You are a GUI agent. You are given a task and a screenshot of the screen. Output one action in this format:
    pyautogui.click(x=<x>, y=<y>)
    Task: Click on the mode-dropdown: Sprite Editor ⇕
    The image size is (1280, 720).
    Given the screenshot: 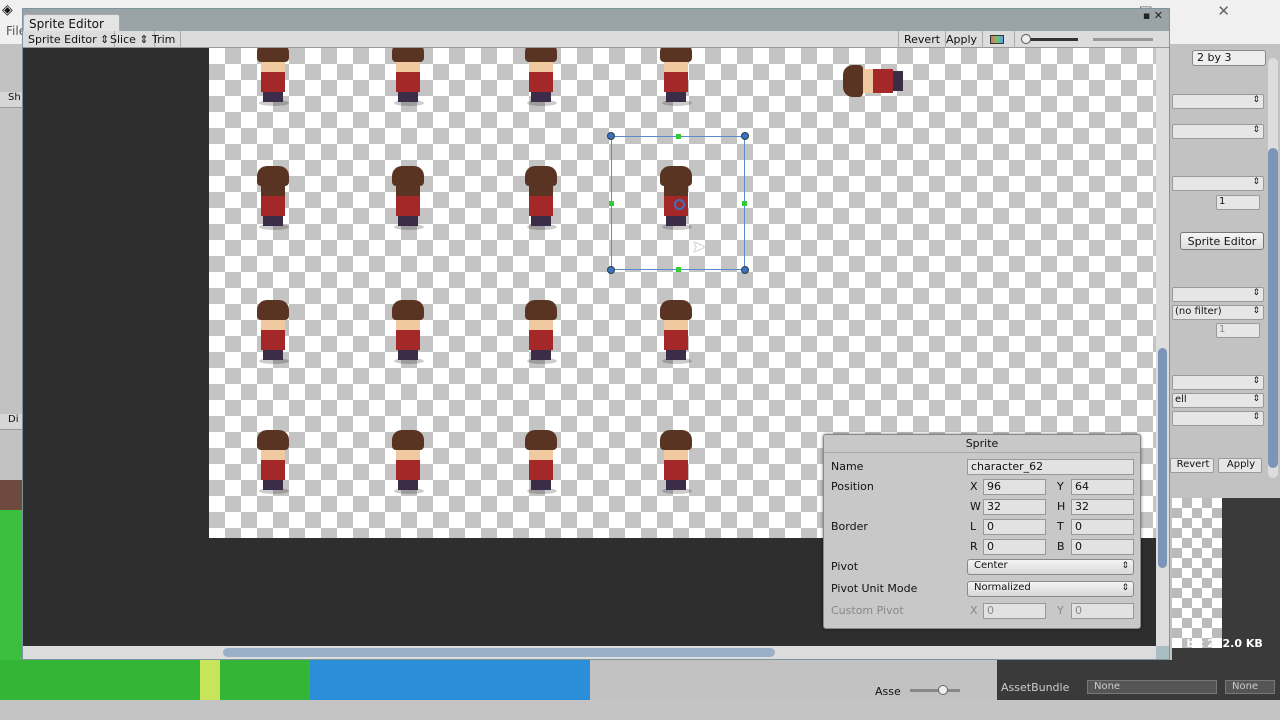 What is the action you would take?
    pyautogui.click(x=69, y=39)
    